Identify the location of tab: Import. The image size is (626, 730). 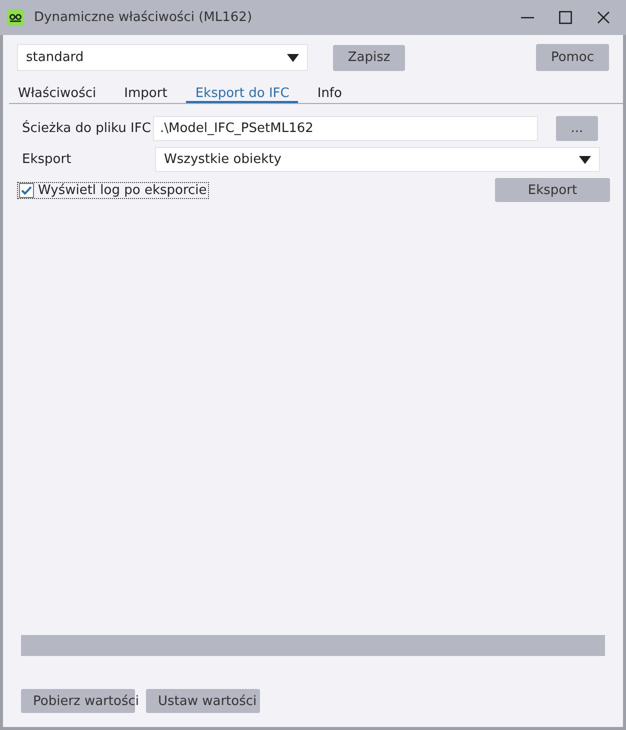
(145, 94).